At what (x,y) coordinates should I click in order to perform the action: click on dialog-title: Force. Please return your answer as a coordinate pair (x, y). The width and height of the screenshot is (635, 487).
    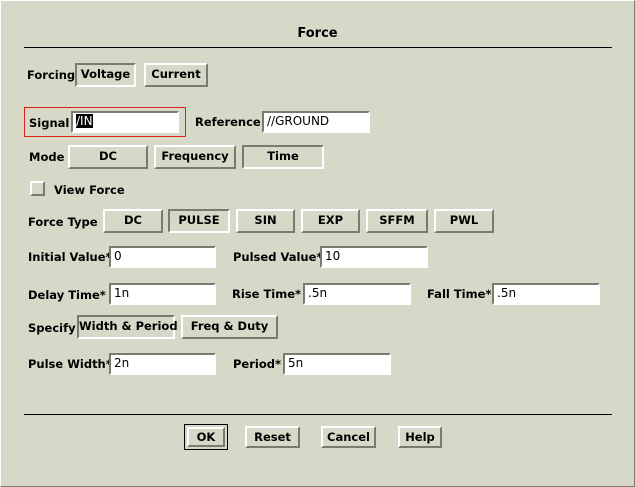
    Looking at the image, I should click on (317, 33).